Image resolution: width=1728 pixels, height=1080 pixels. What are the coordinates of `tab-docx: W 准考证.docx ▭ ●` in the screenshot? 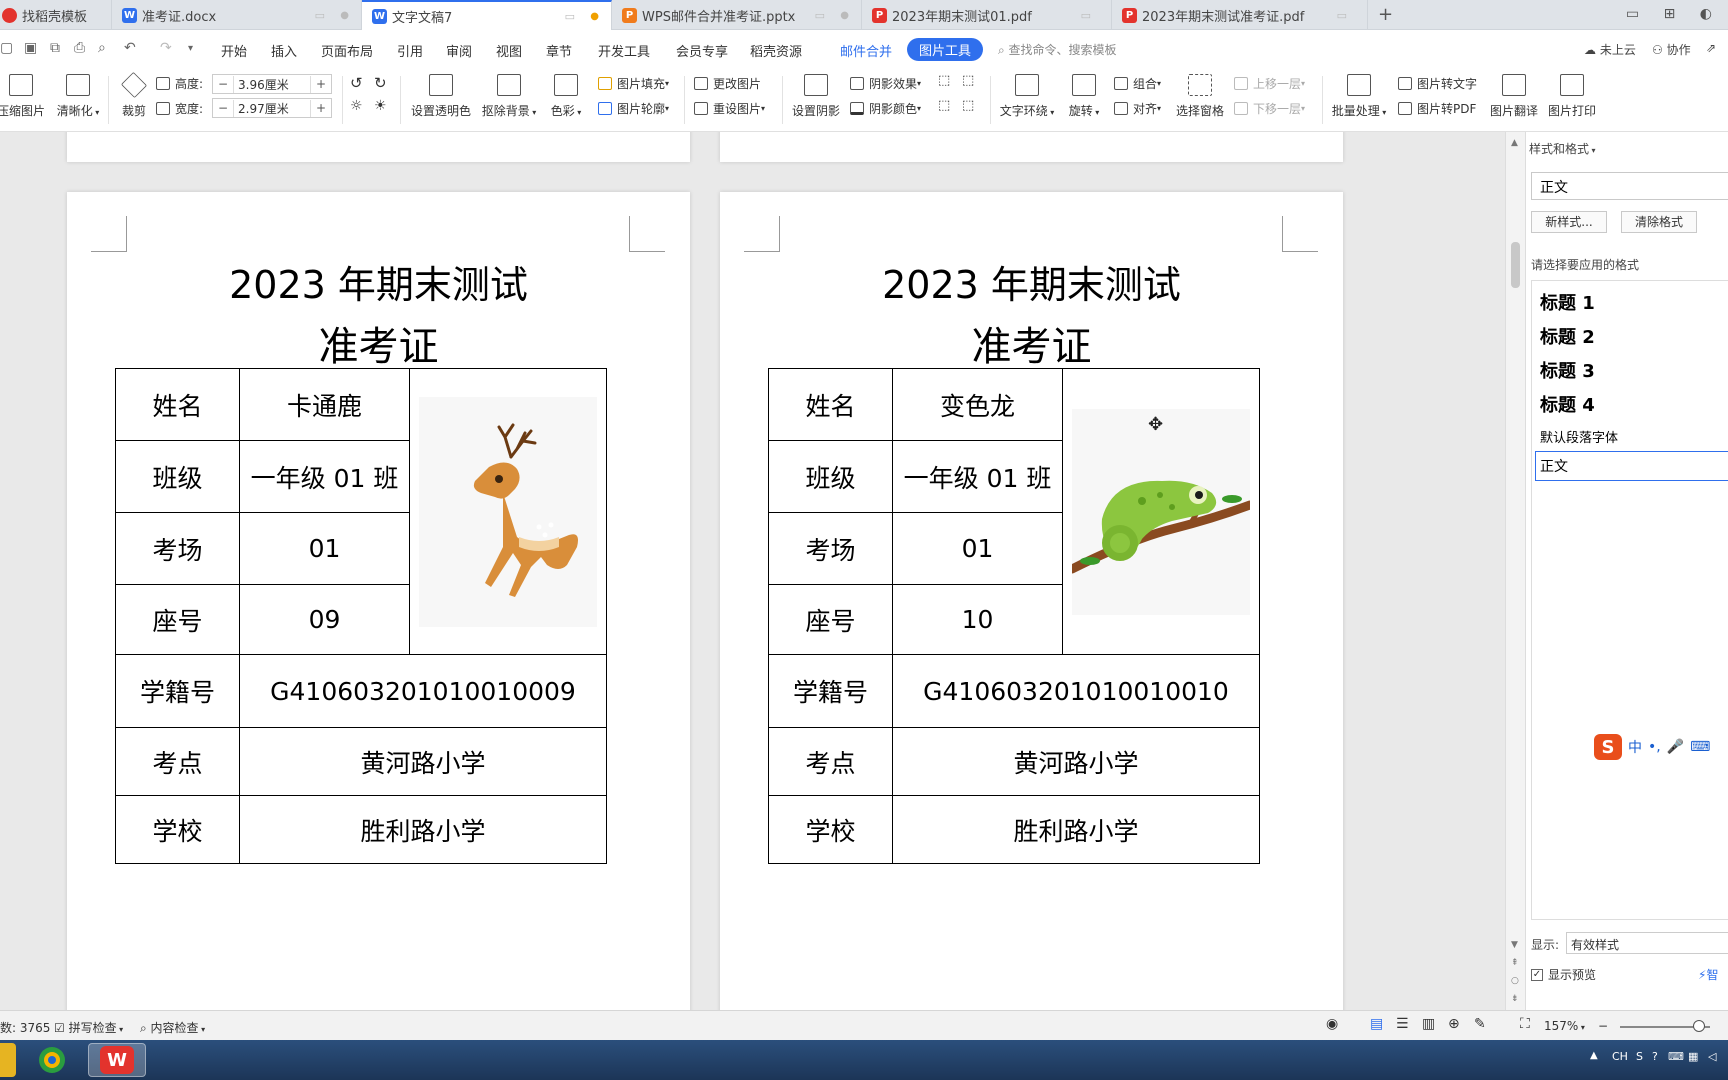 It's located at (237, 15).